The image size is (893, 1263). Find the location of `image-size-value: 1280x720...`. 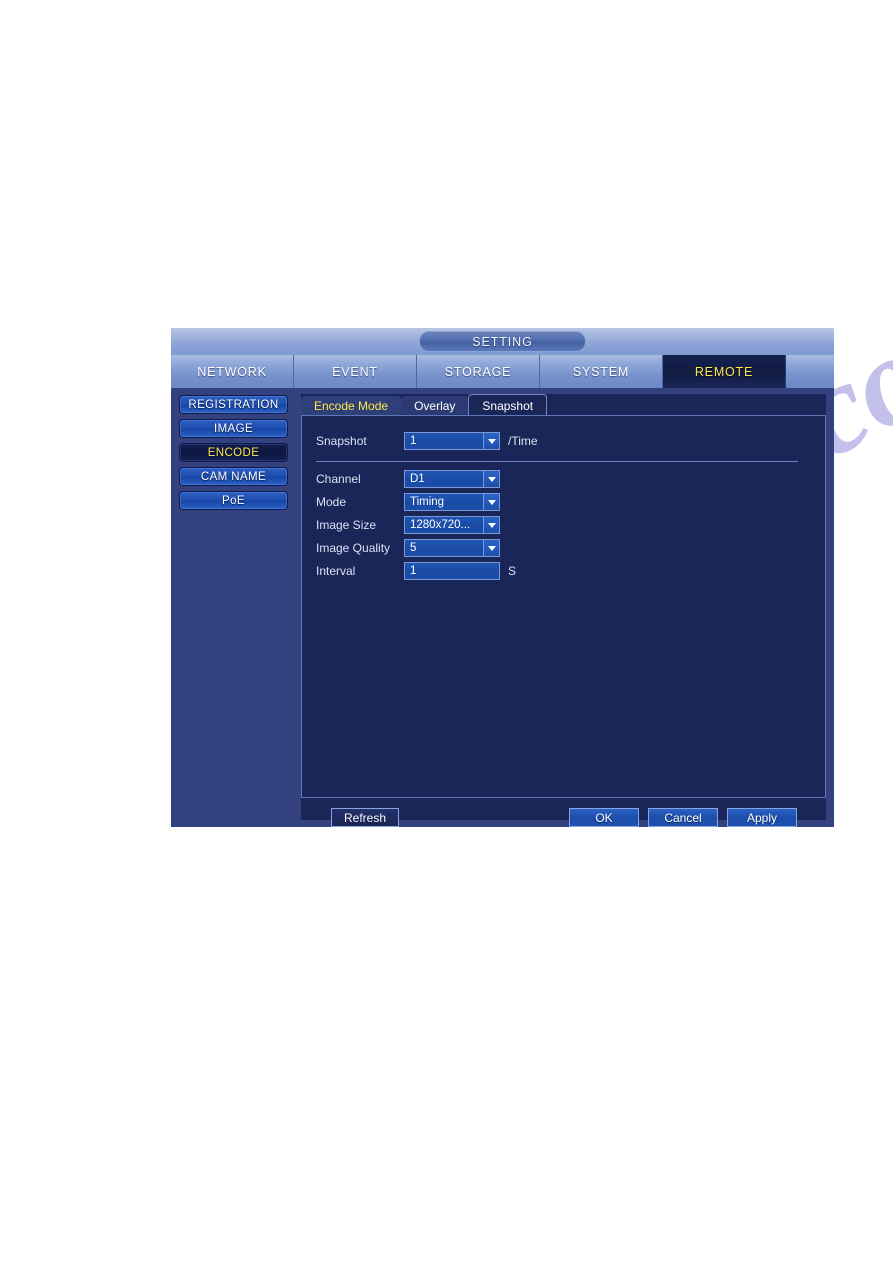

image-size-value: 1280x720... is located at coordinates (440, 525).